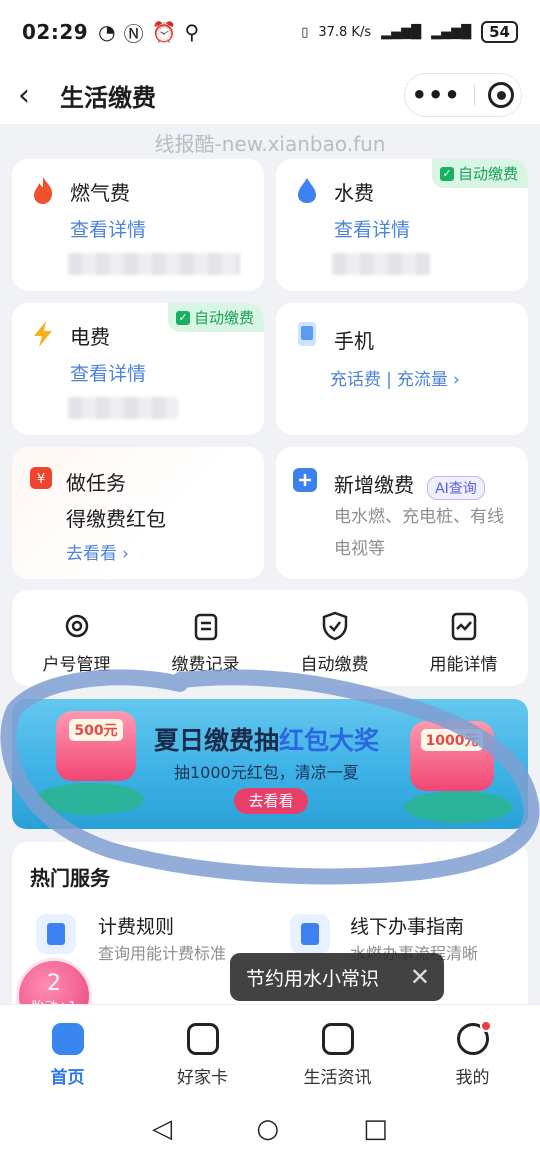 This screenshot has width=540, height=1162. Describe the element at coordinates (162, 1129) in the screenshot. I see `back-triangle-icon: ◁` at that location.